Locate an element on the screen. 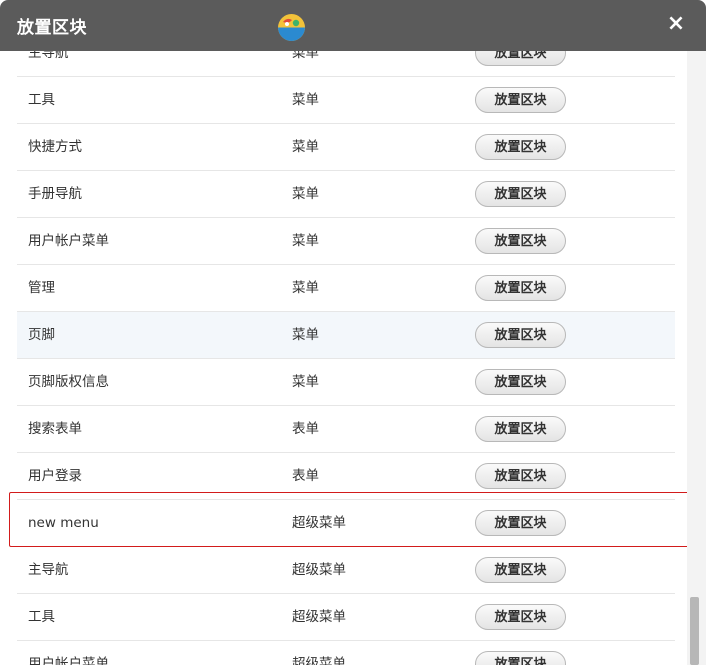 Image resolution: width=706 pixels, height=665 pixels. table-row: 工具 超级菜单 放置区块 is located at coordinates (346, 617).